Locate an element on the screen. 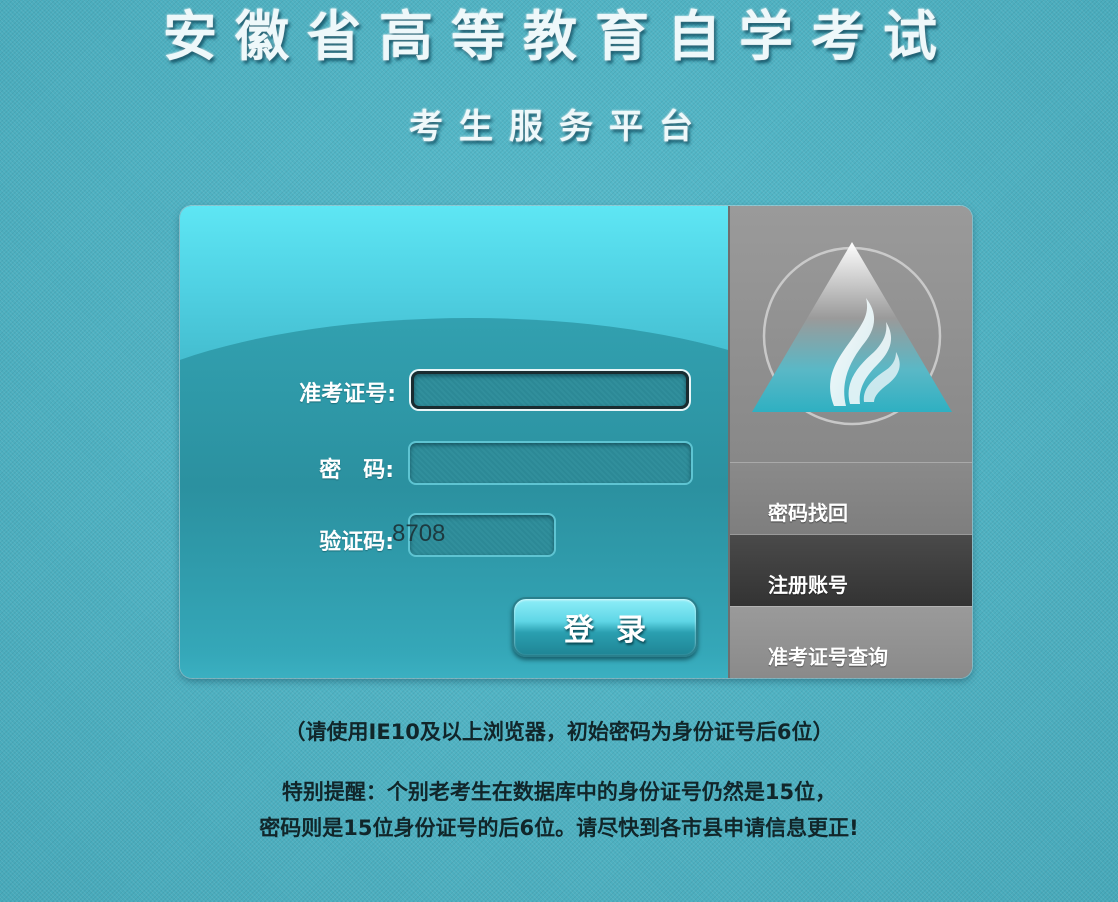  sidebar-item-password-recovery: 密码找回 is located at coordinates (851, 498).